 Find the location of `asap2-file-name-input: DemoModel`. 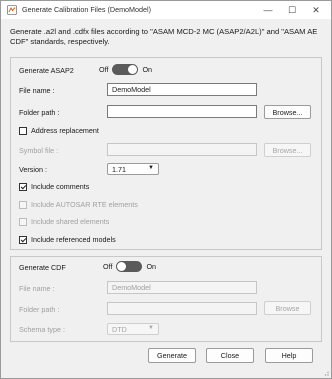

asap2-file-name-input: DemoModel is located at coordinates (182, 89).